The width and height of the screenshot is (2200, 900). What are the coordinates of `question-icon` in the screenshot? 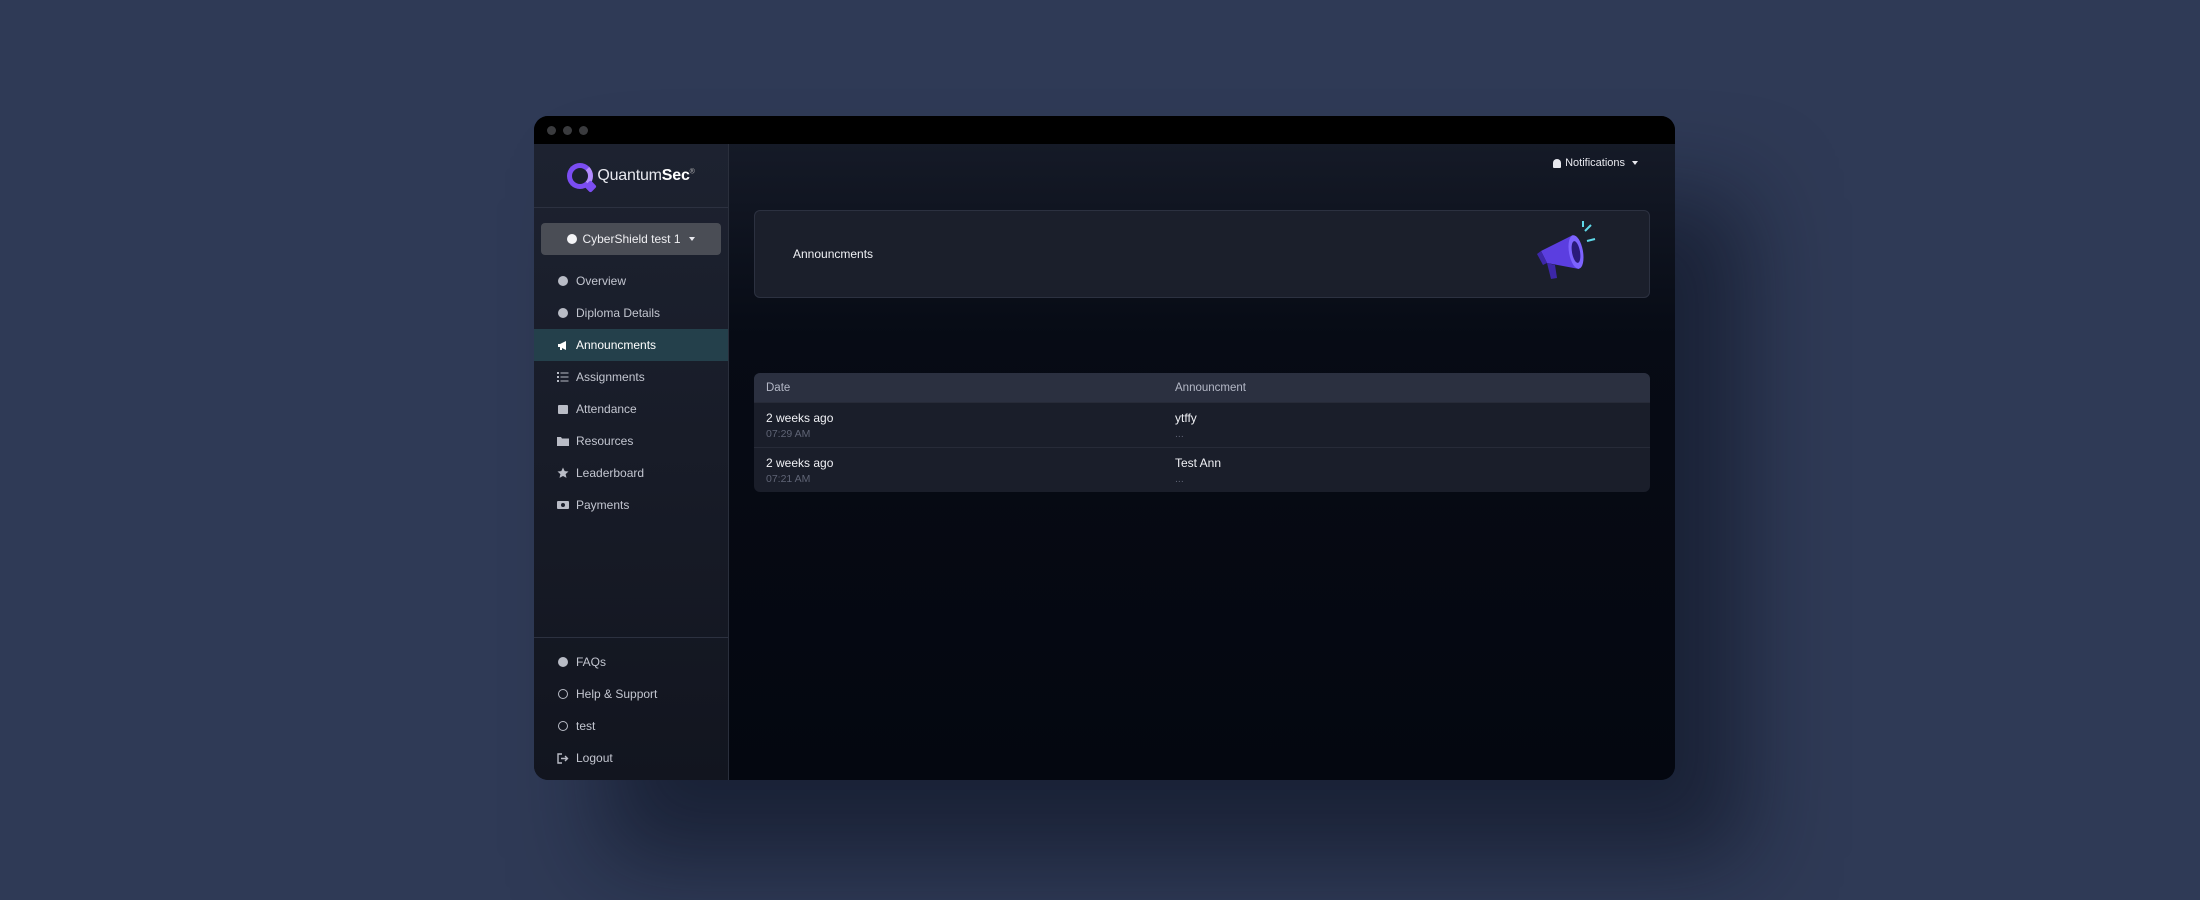 It's located at (563, 662).